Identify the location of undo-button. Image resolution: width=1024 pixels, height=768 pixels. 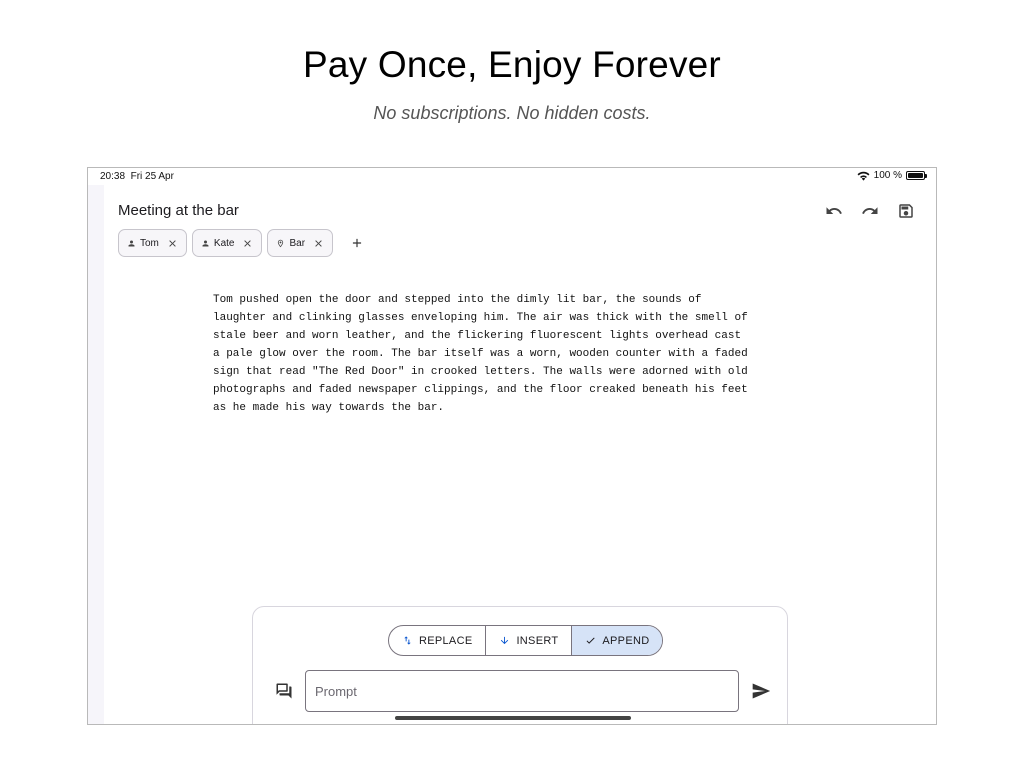
(834, 211).